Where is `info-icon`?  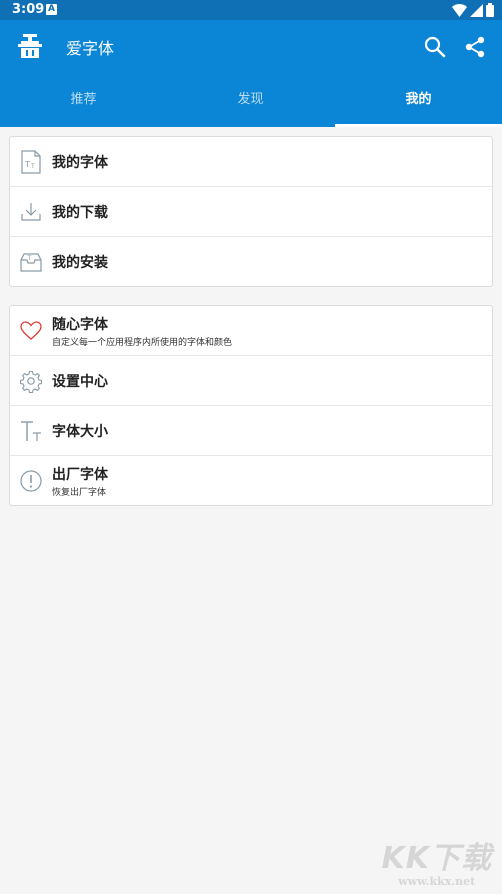
info-icon is located at coordinates (31, 481).